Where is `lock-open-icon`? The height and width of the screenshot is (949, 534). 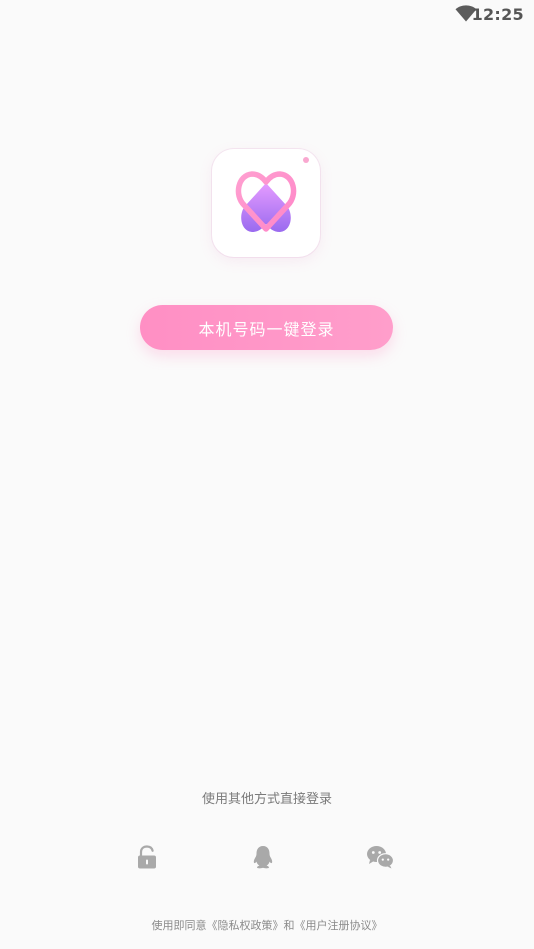
lock-open-icon is located at coordinates (147, 857).